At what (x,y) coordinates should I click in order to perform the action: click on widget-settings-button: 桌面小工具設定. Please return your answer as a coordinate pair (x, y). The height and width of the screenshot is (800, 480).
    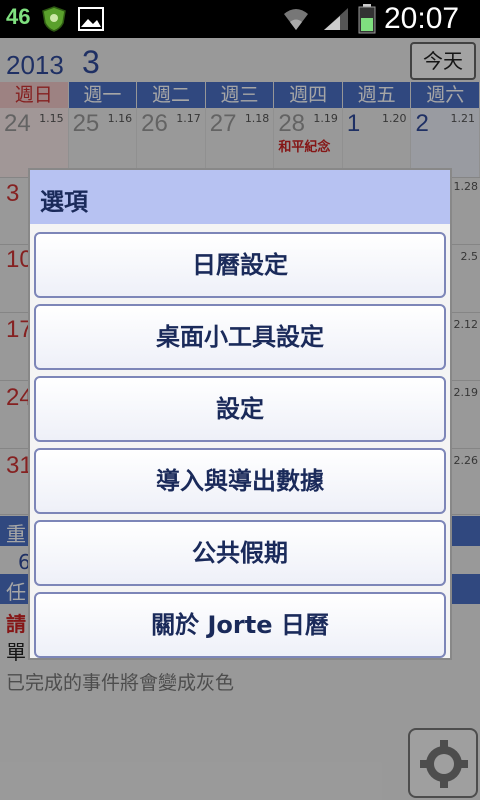
    Looking at the image, I should click on (240, 337).